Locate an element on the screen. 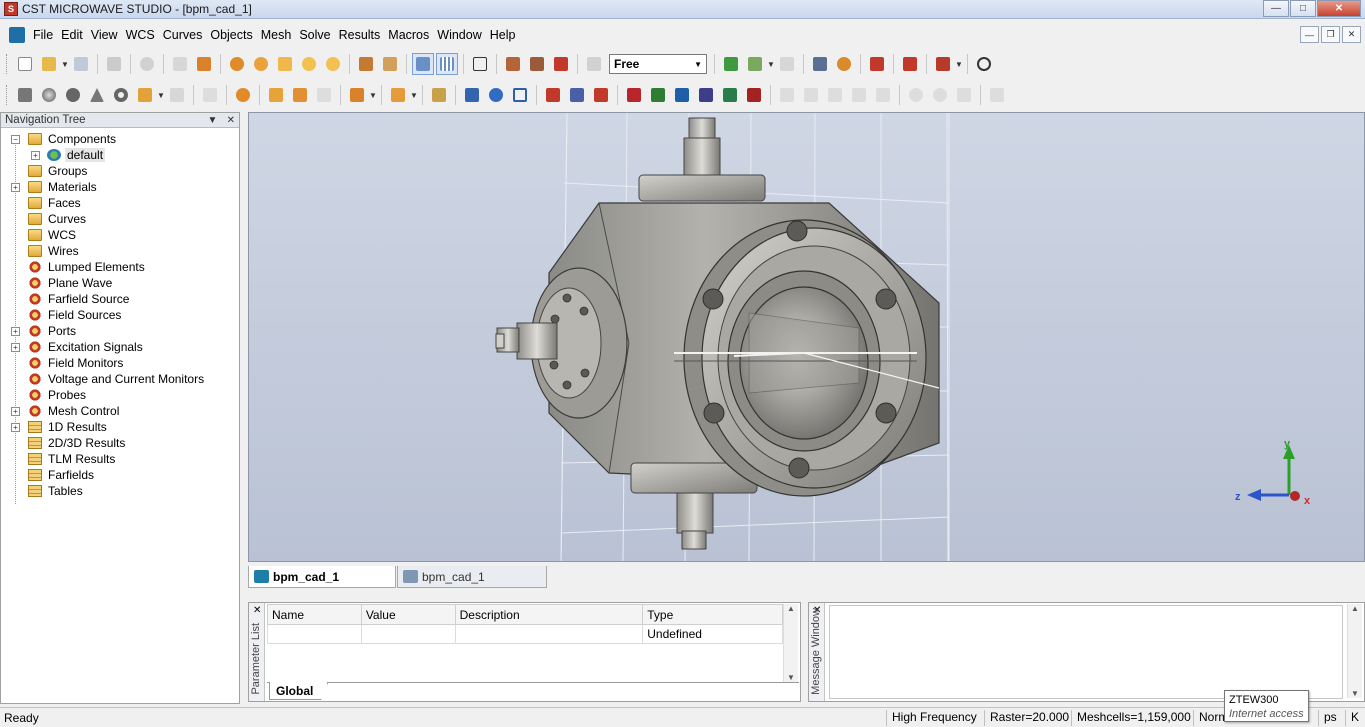 The height and width of the screenshot is (727, 1365). solver-f-icon is located at coordinates (658, 95).